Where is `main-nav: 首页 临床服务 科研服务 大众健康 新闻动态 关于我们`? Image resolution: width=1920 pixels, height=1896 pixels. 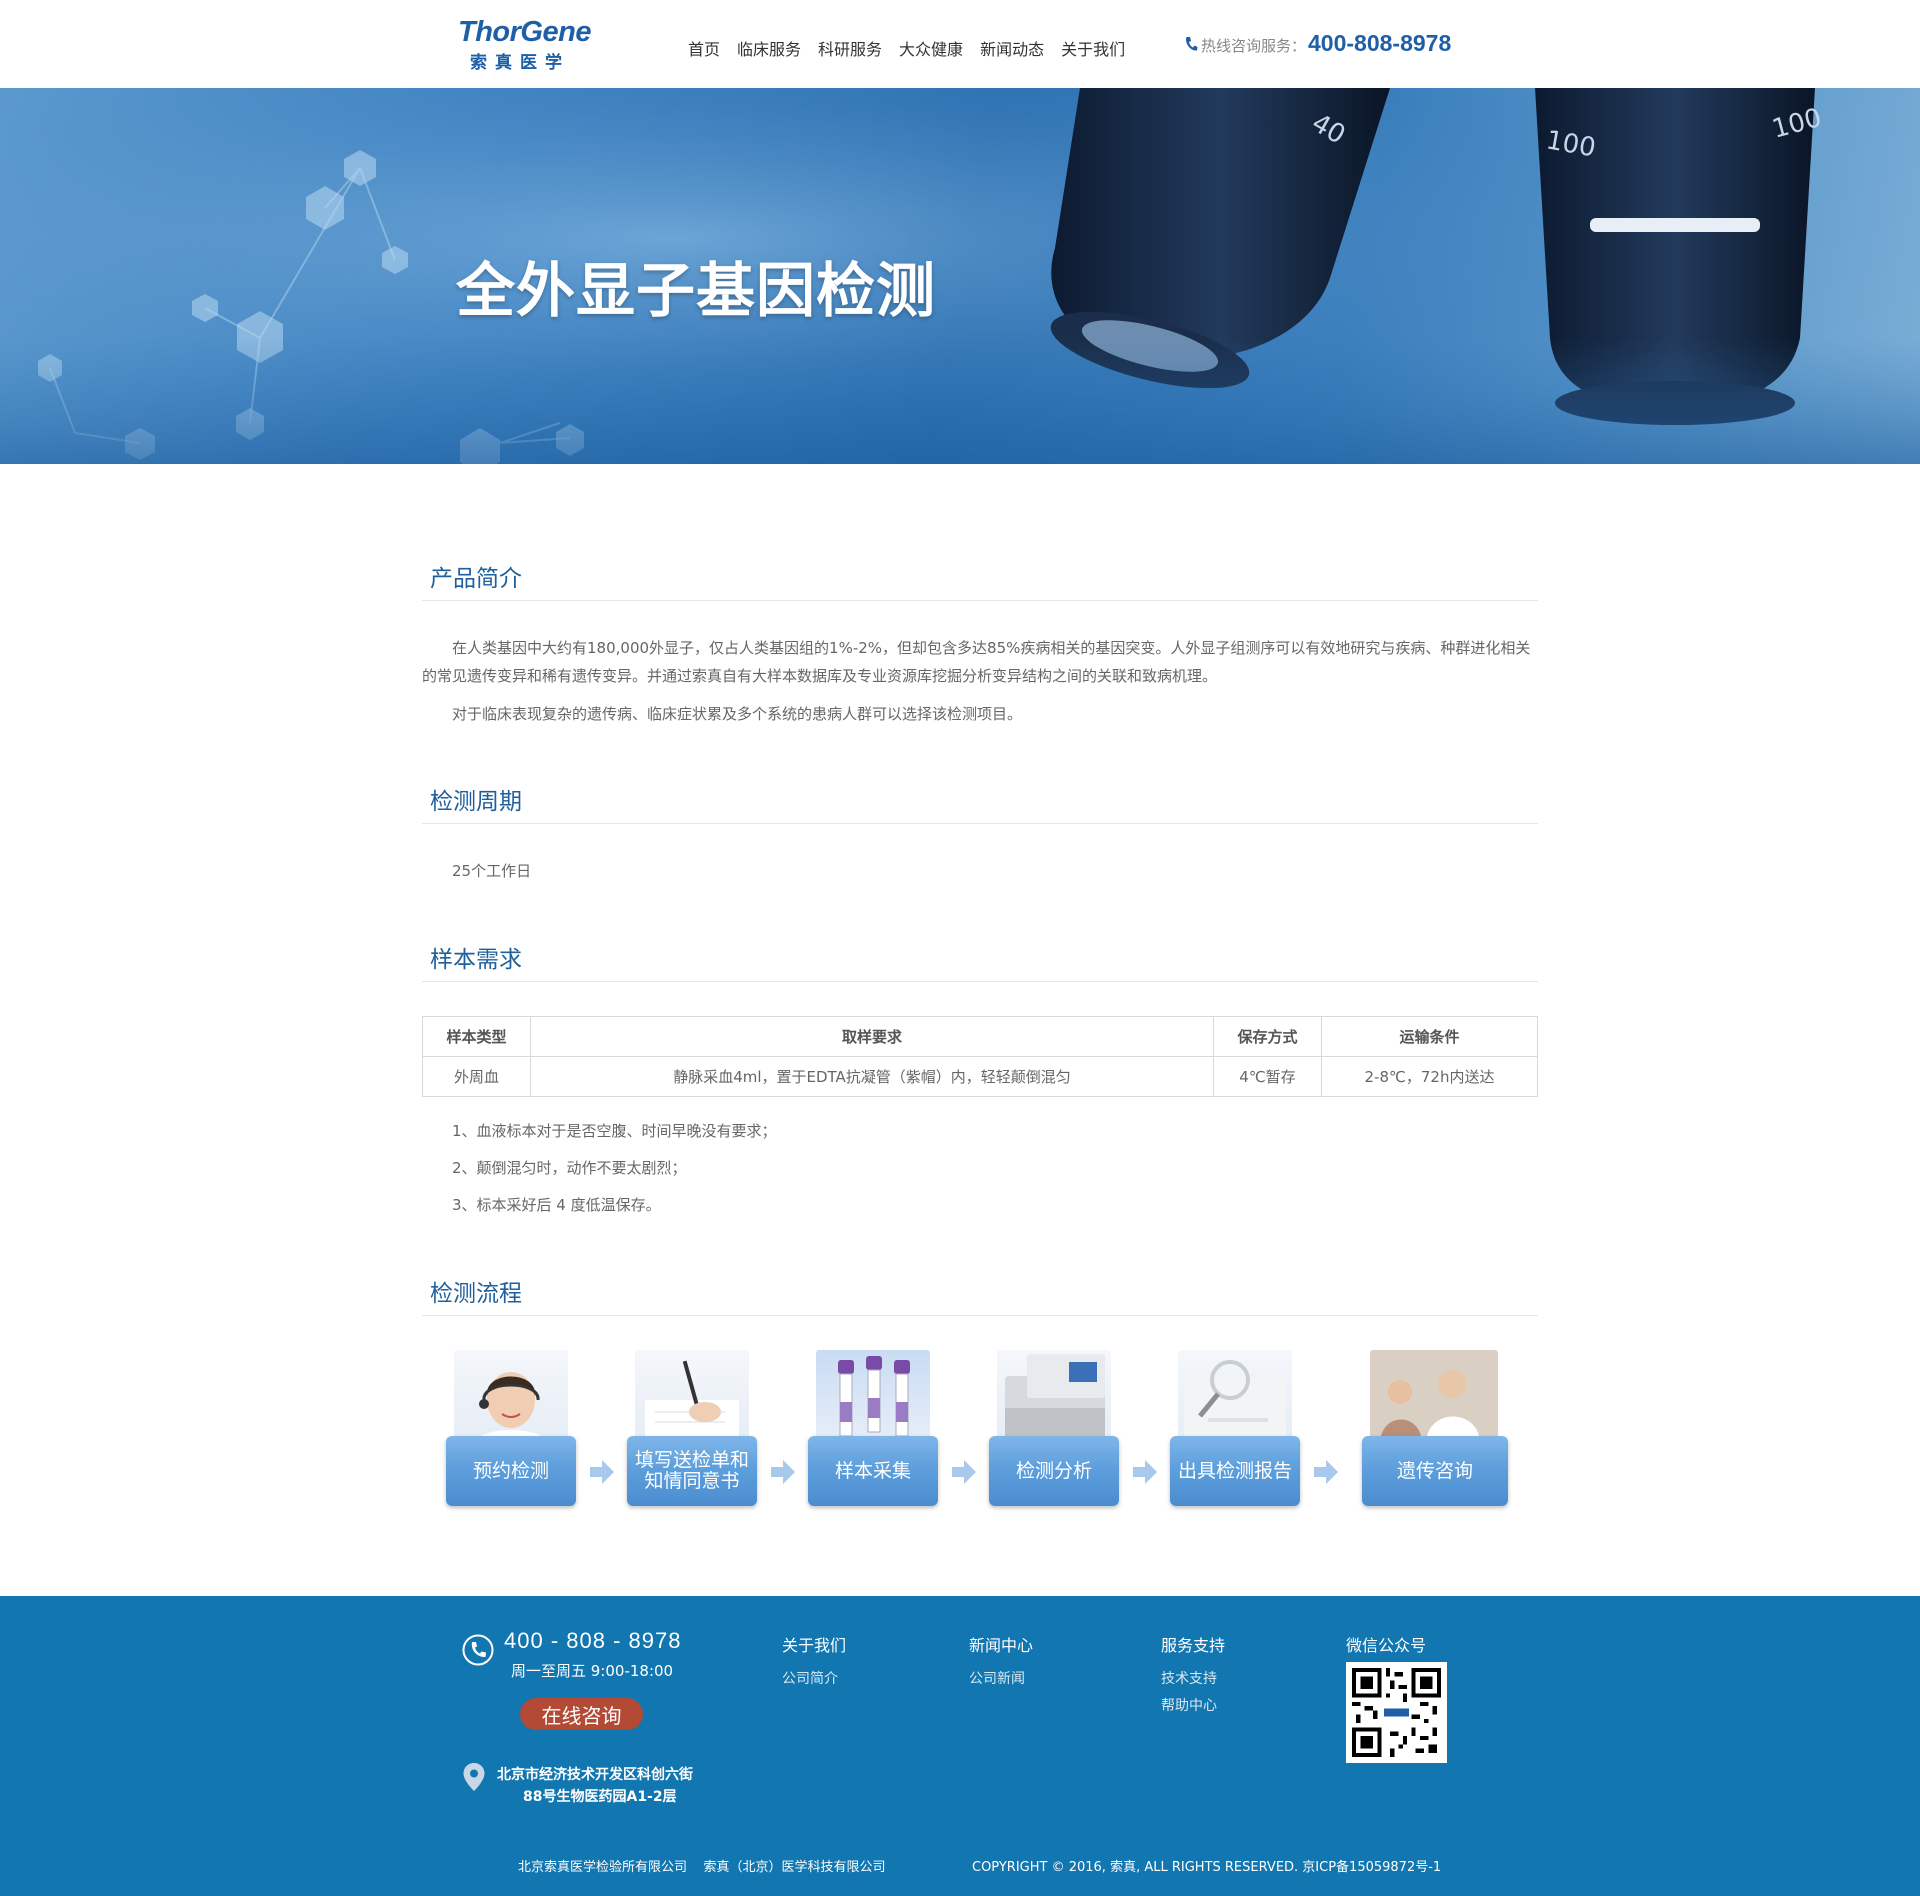 main-nav: 首页 临床服务 科研服务 大众健康 新闻动态 关于我们 is located at coordinates (915, 48).